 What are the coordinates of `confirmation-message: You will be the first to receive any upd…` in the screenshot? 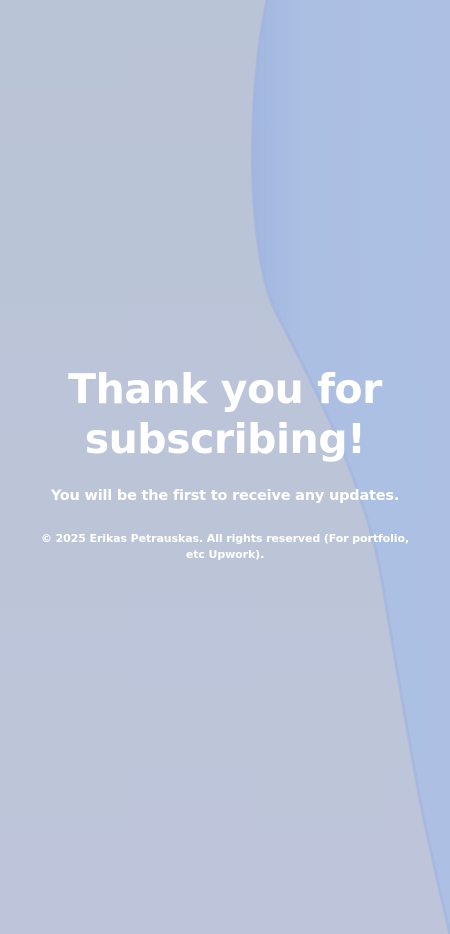 It's located at (225, 496).